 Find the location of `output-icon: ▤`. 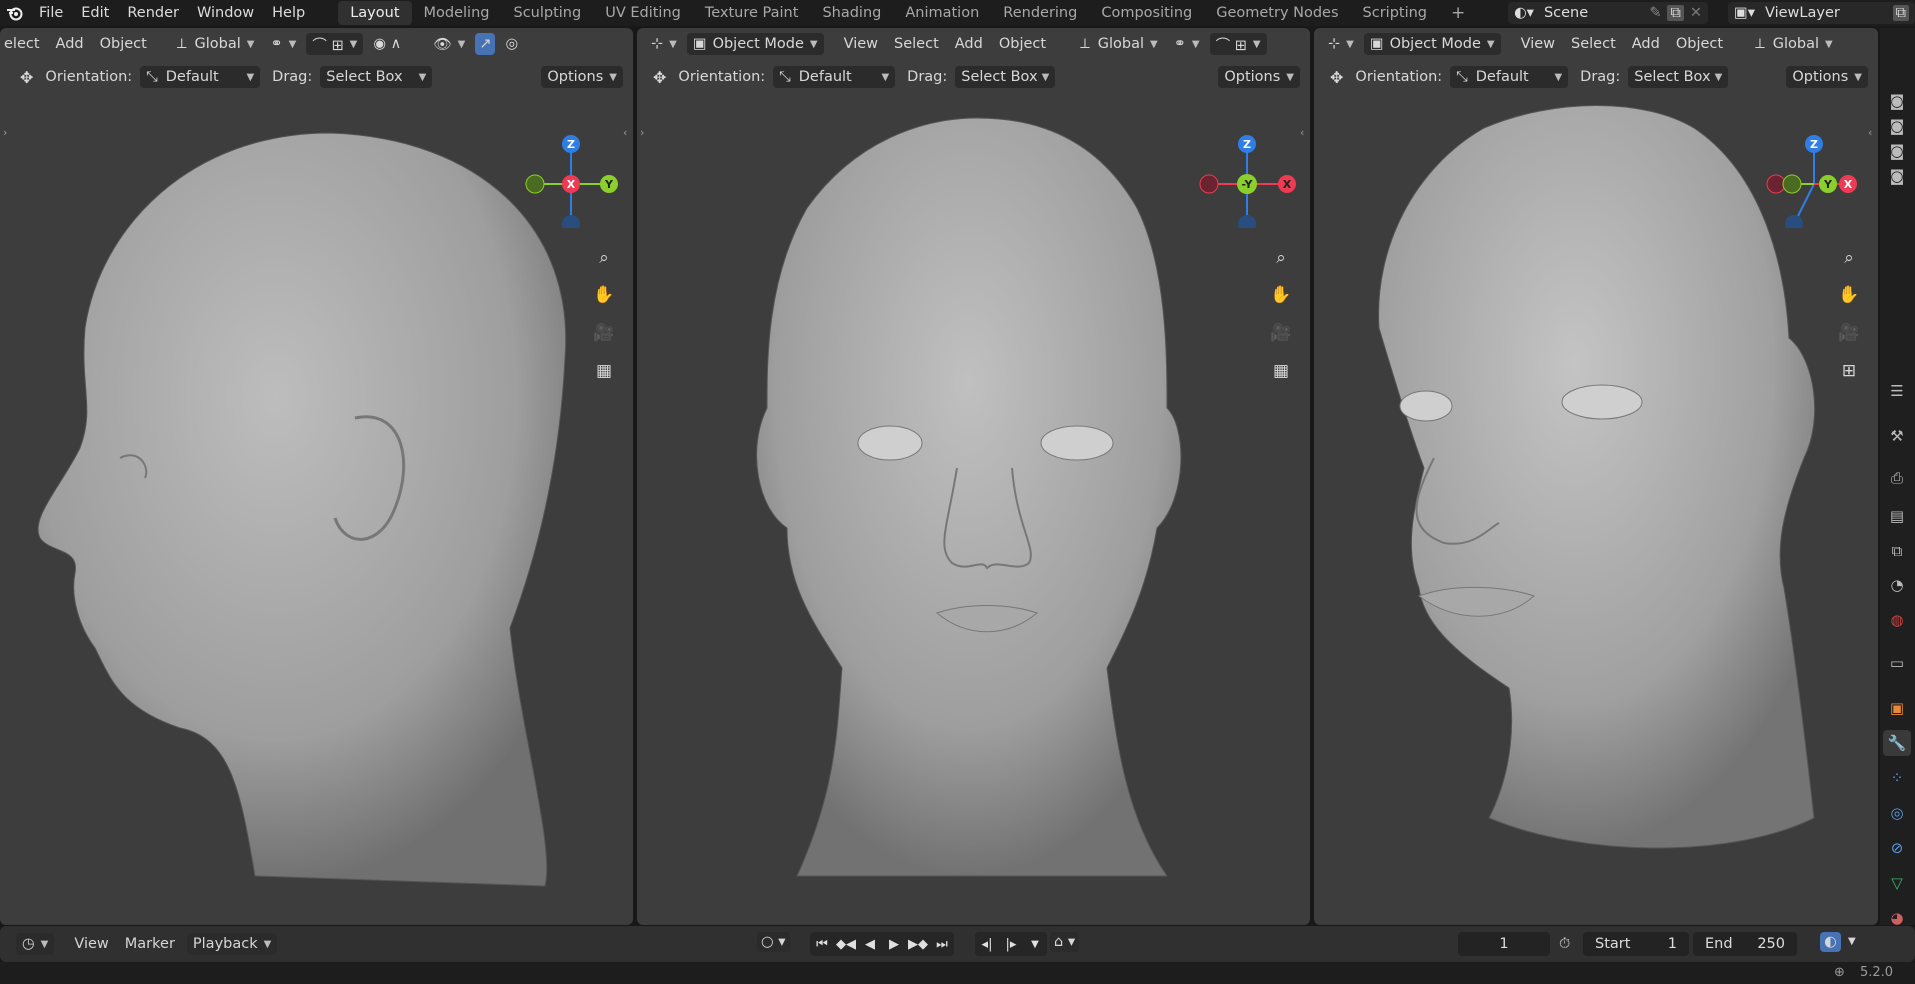

output-icon: ▤ is located at coordinates (1897, 516).